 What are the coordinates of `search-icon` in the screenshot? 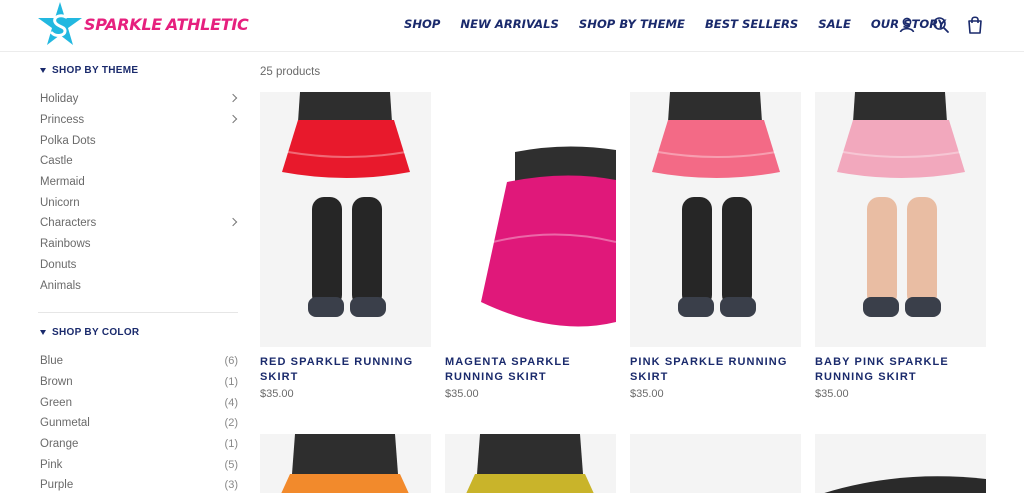 It's located at (941, 25).